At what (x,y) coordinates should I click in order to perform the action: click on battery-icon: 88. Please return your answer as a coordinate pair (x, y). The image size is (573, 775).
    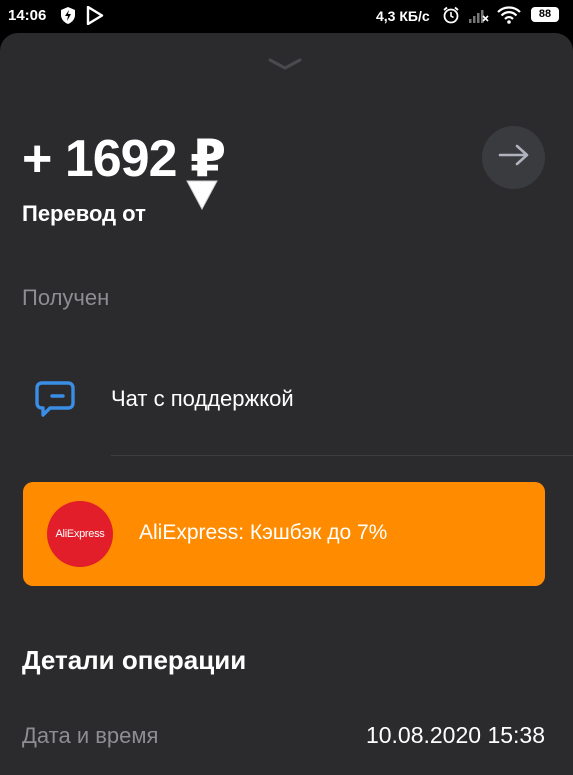
    Looking at the image, I should click on (545, 14).